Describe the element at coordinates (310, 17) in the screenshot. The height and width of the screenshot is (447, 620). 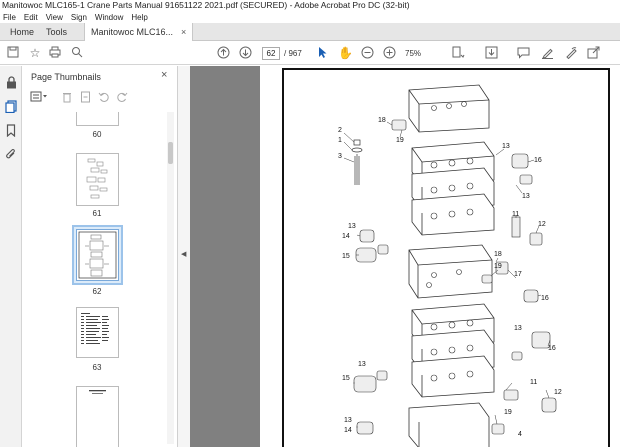
I see `menu-bar: File Edit View Sign Window Help` at that location.